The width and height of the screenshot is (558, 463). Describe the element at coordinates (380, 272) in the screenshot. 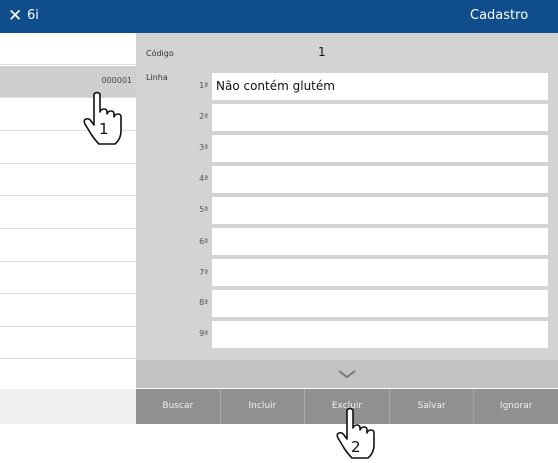

I see `line-7-input` at that location.